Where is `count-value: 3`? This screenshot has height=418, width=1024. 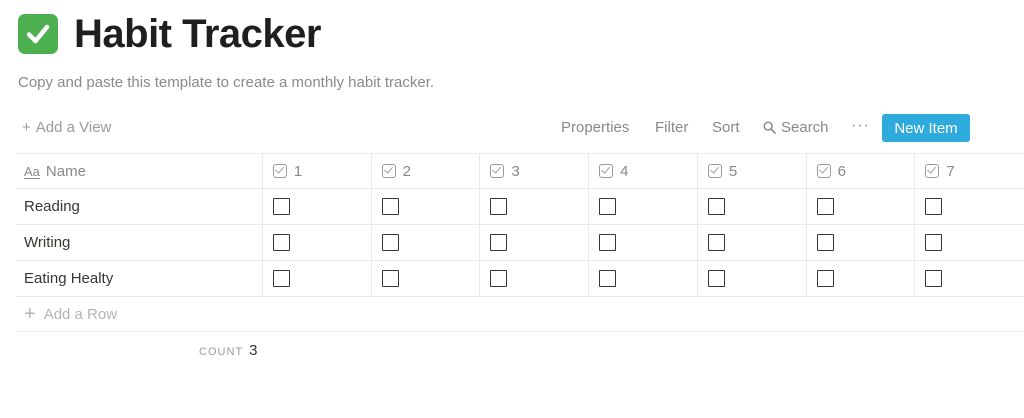 count-value: 3 is located at coordinates (253, 350).